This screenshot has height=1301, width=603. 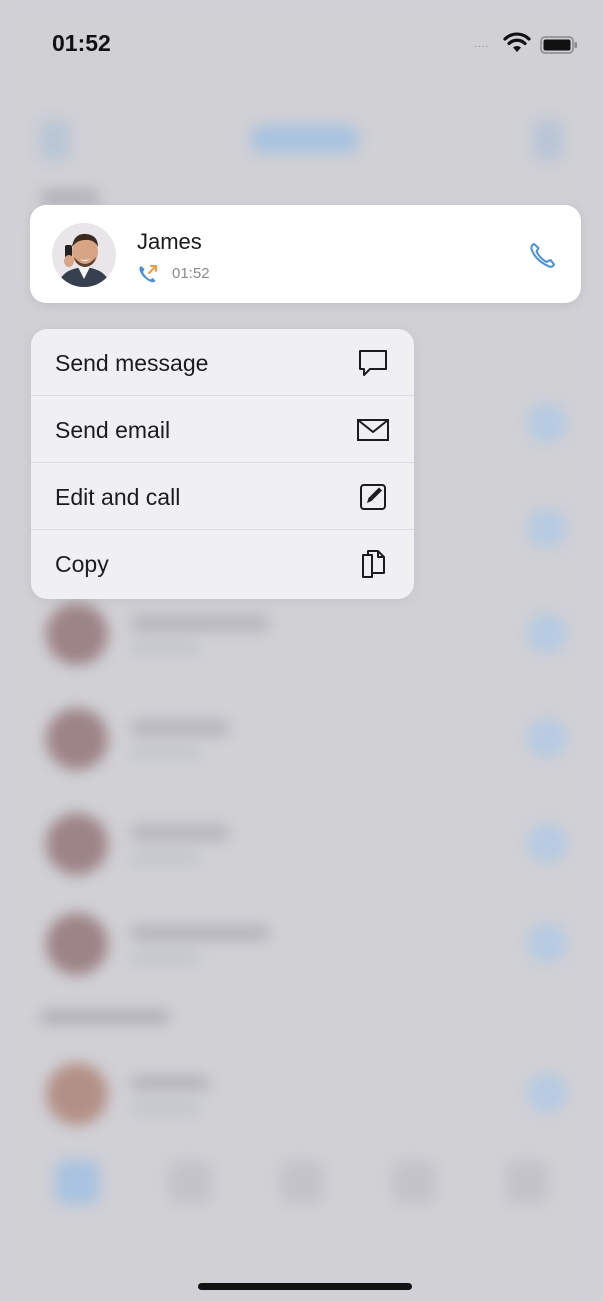 What do you see at coordinates (548, 140) in the screenshot?
I see `blurred-nav-right-button` at bounding box center [548, 140].